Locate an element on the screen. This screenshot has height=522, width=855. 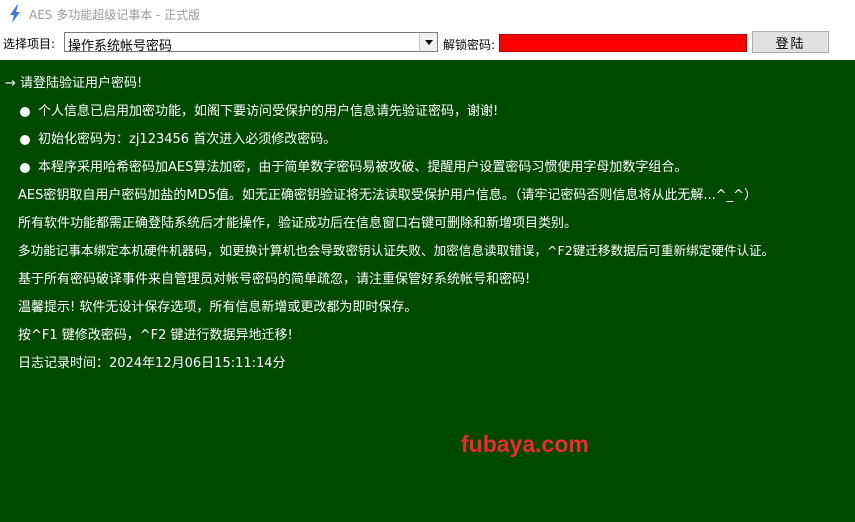
unlock-password-label: 解锁密码: is located at coordinates (469, 45).